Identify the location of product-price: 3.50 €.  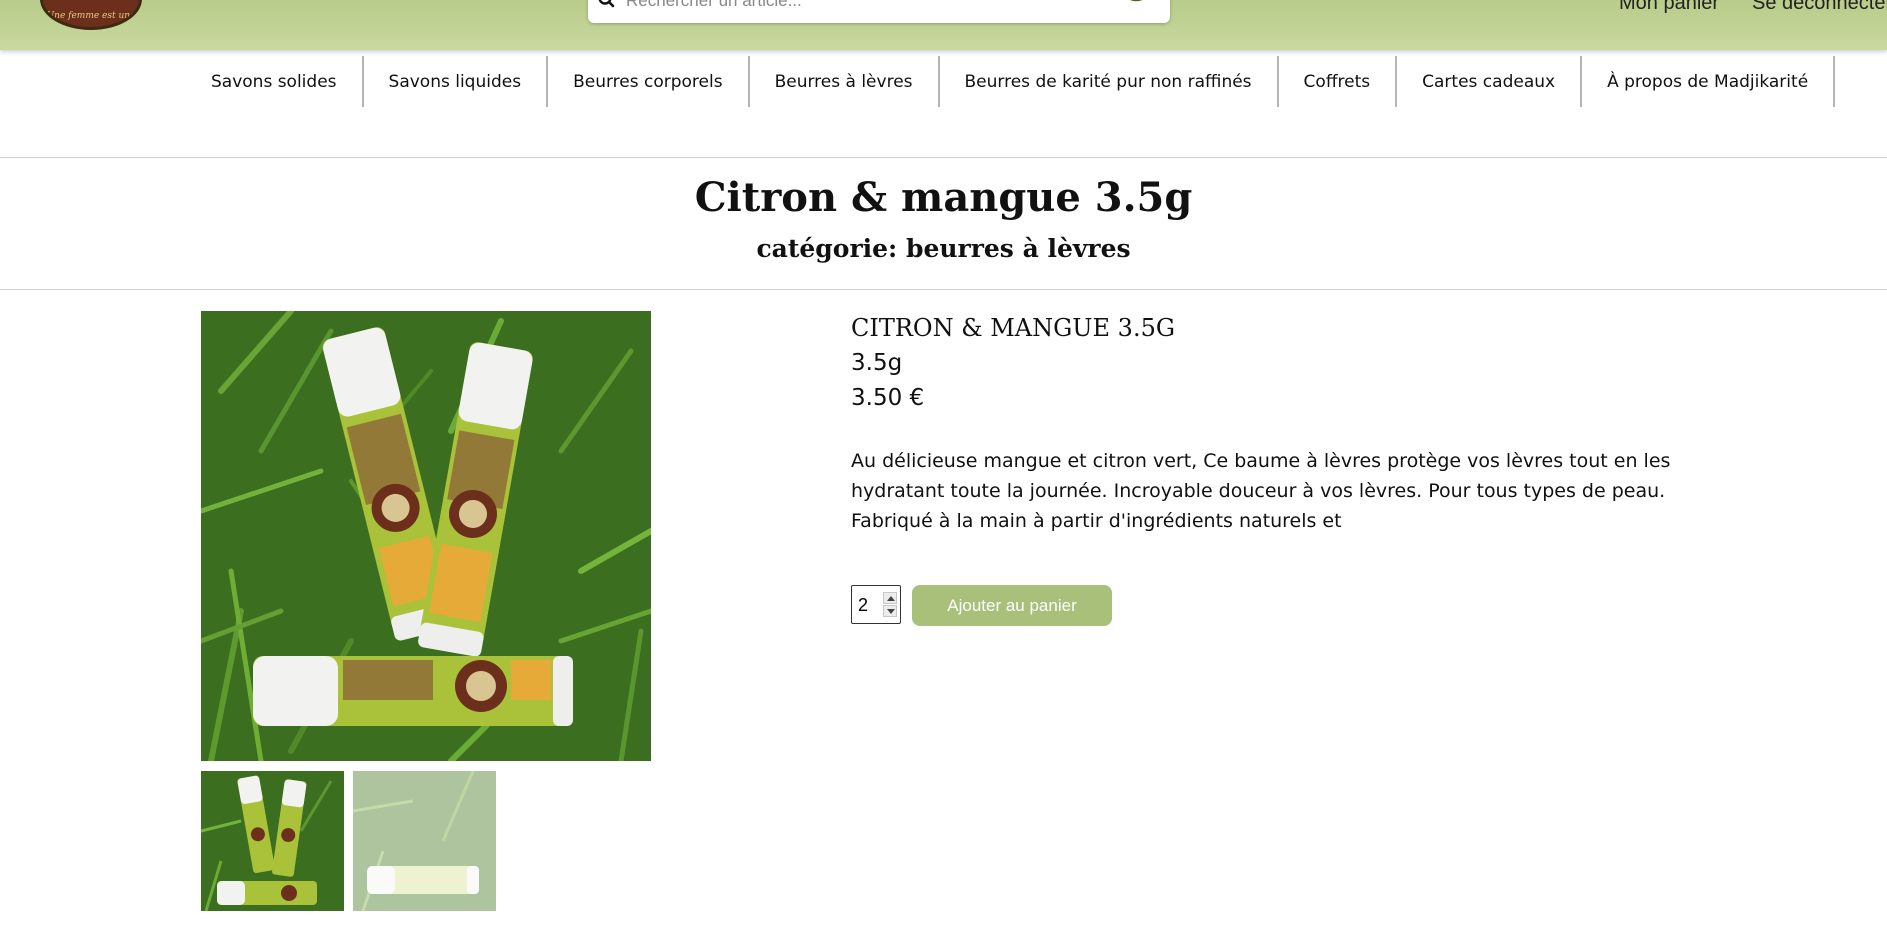
(888, 398).